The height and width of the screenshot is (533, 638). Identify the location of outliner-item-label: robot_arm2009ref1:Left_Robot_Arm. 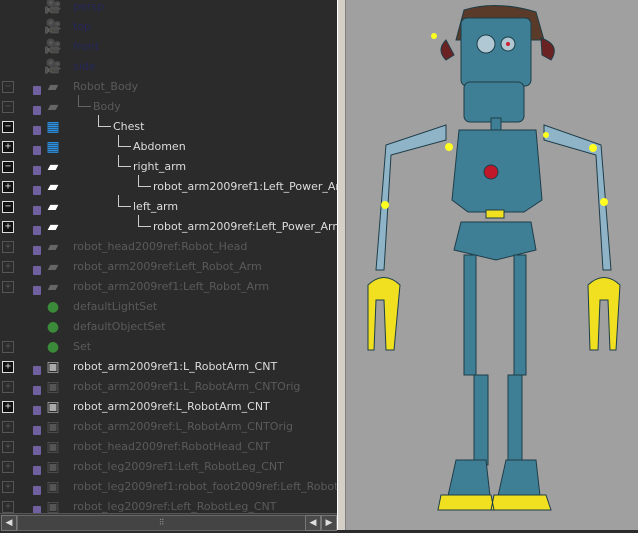
(171, 286).